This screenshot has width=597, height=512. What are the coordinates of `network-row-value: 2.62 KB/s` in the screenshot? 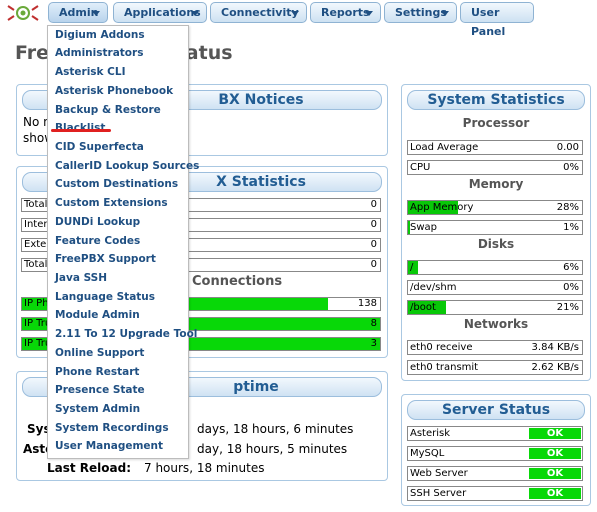 It's located at (555, 367).